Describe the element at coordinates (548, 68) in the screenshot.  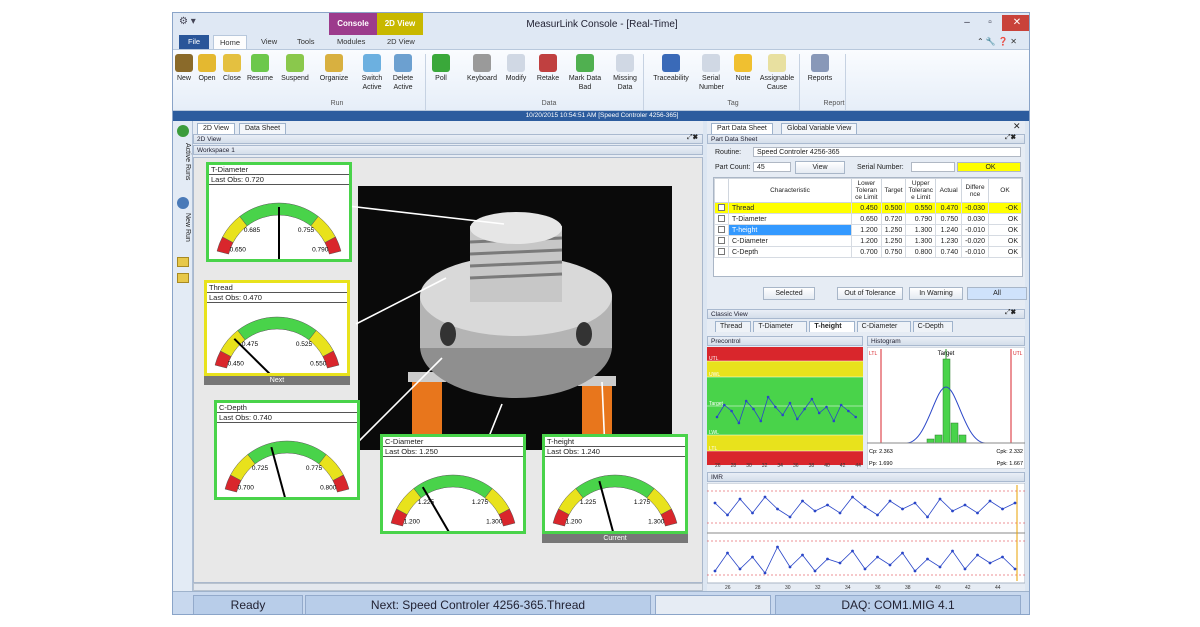
I see `ribbon-button-12: Retake` at that location.